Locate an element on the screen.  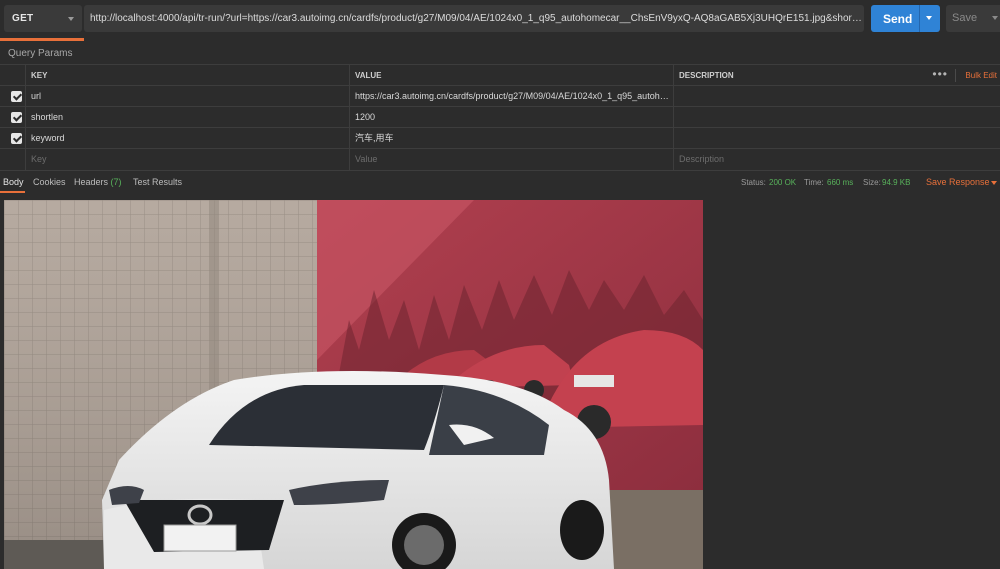
send-options-chevron-icon is located at coordinates (929, 18).